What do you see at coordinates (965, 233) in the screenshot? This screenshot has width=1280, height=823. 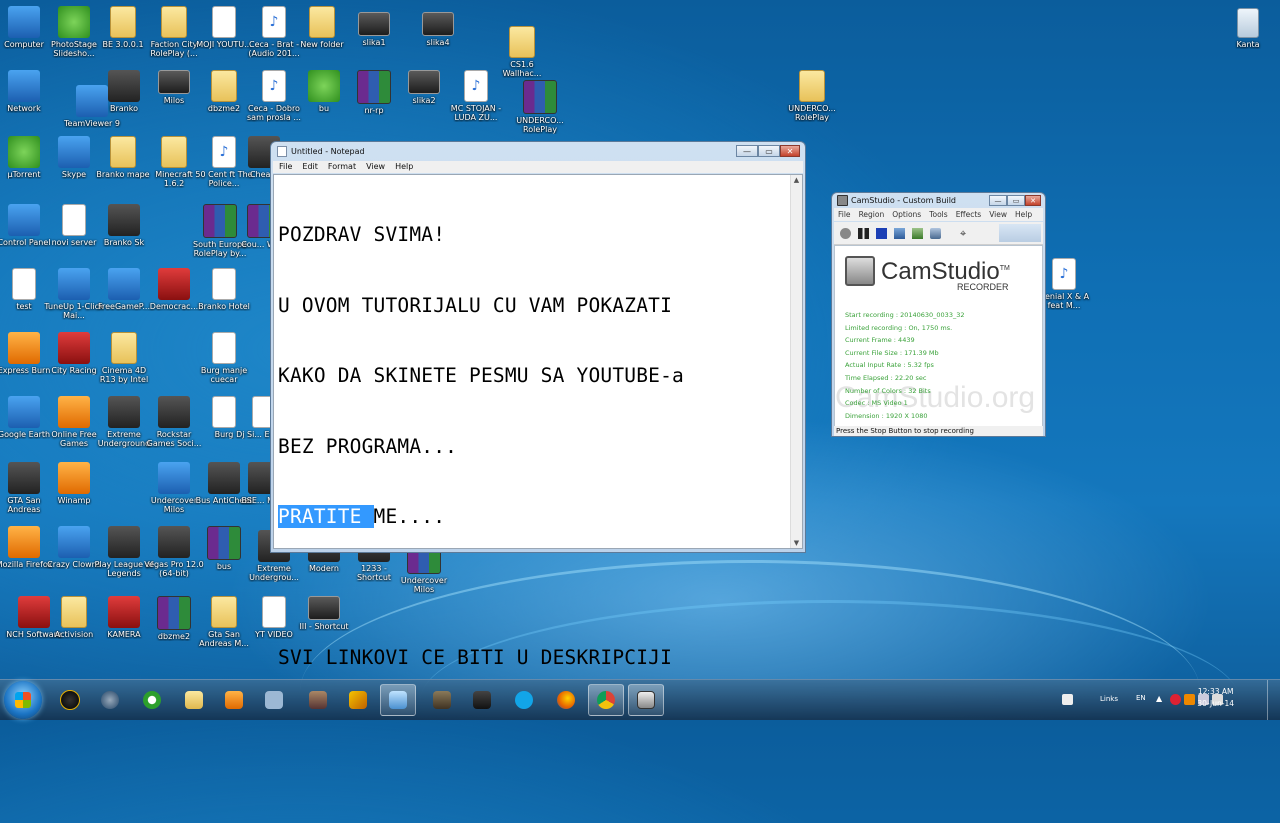 I see `region-tool-icon: ⌖` at bounding box center [965, 233].